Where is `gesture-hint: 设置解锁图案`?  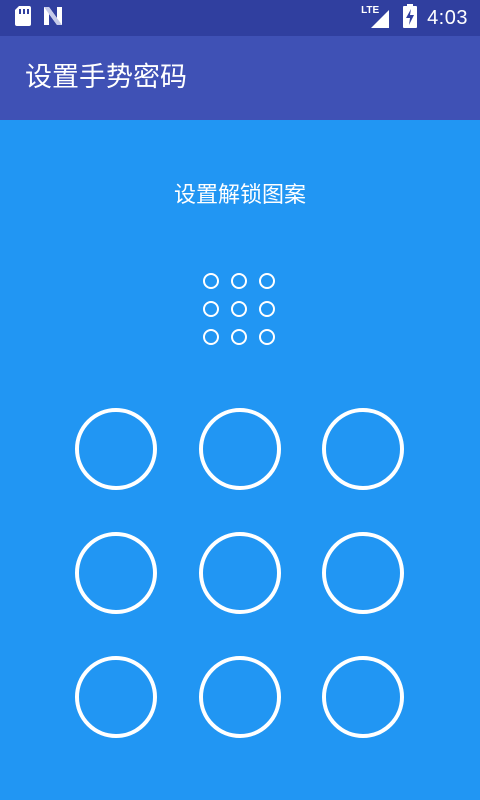 gesture-hint: 设置解锁图案 is located at coordinates (239, 195).